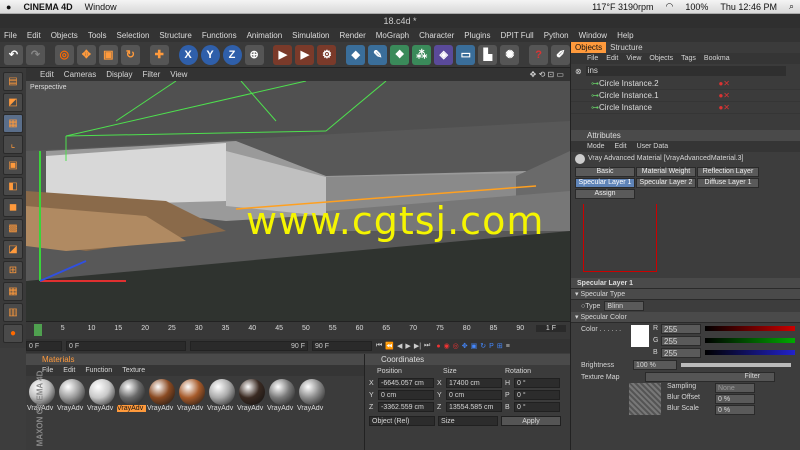 This screenshot has width=800, height=450. Describe the element at coordinates (735, 388) in the screenshot. I see `sampling-select: None` at that location.